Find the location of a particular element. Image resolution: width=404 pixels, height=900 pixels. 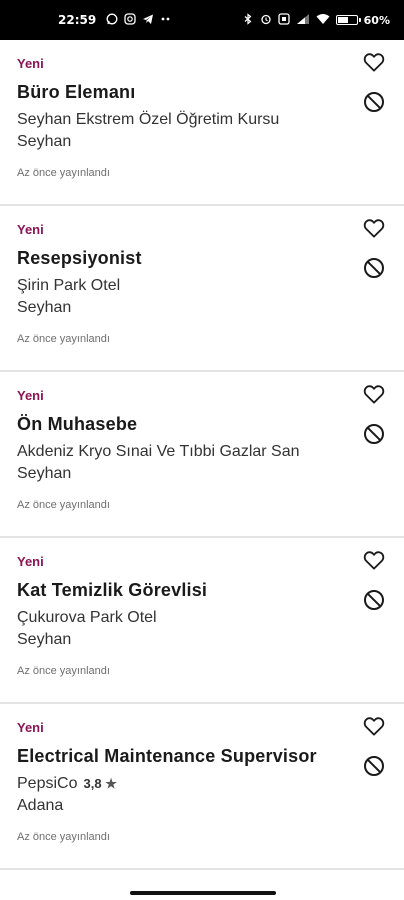

company-name: PepsiCo is located at coordinates (47, 783).